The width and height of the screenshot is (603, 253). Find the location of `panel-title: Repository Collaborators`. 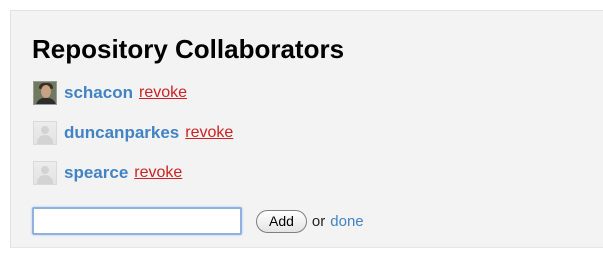

panel-title: Repository Collaborators is located at coordinates (188, 49).